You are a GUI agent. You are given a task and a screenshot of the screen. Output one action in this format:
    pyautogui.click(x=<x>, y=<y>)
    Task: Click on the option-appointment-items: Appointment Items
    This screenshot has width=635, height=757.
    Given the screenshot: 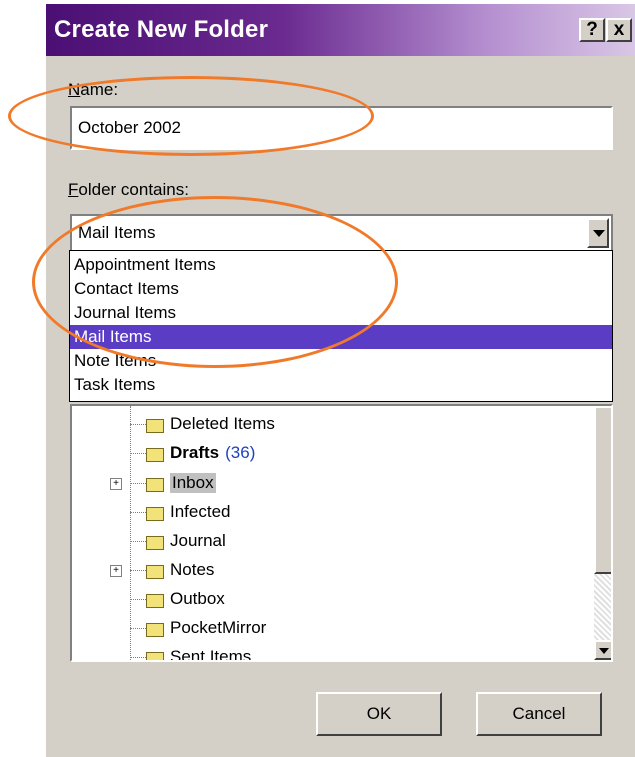 What is the action you would take?
    pyautogui.click(x=341, y=265)
    